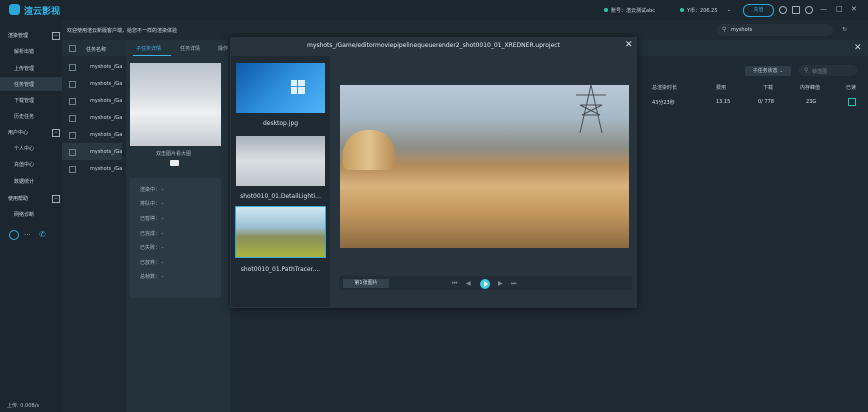 The height and width of the screenshot is (412, 868). What do you see at coordinates (768, 88) in the screenshot?
I see `column-header-download: 下载` at bounding box center [768, 88].